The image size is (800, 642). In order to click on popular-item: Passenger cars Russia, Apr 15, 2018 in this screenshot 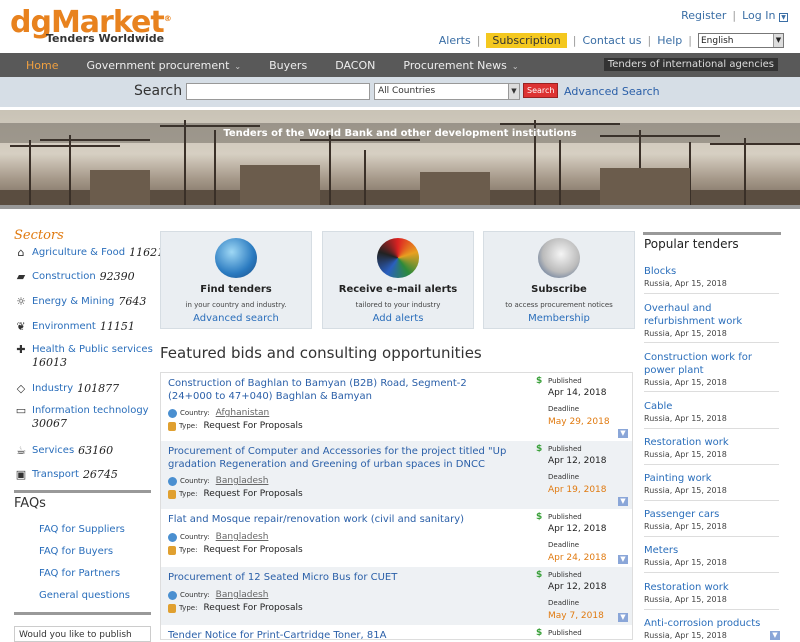, I will do `click(714, 520)`.